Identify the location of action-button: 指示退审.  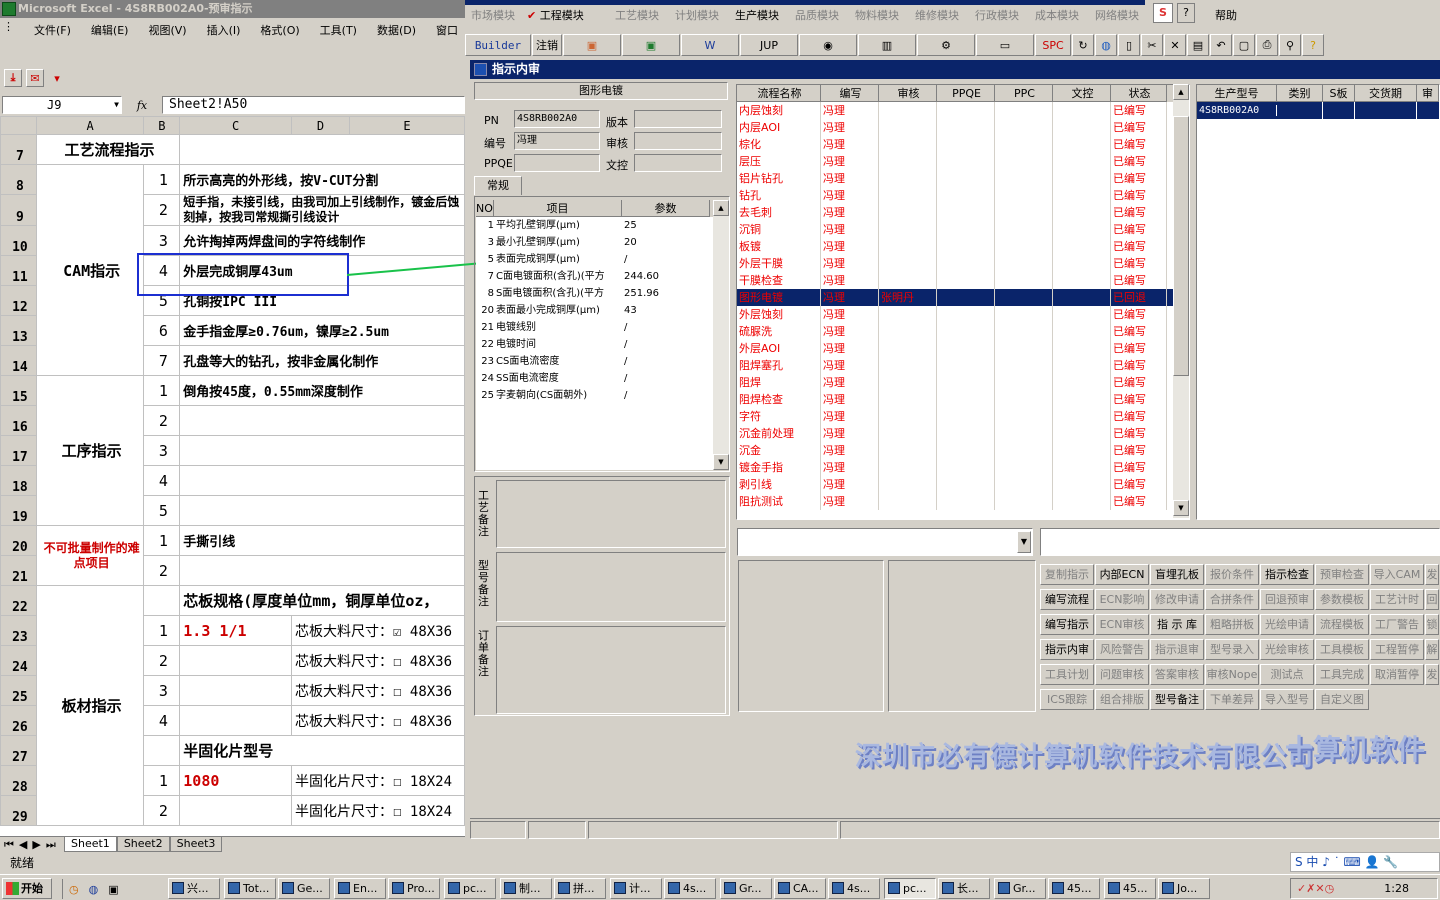
(1177, 649).